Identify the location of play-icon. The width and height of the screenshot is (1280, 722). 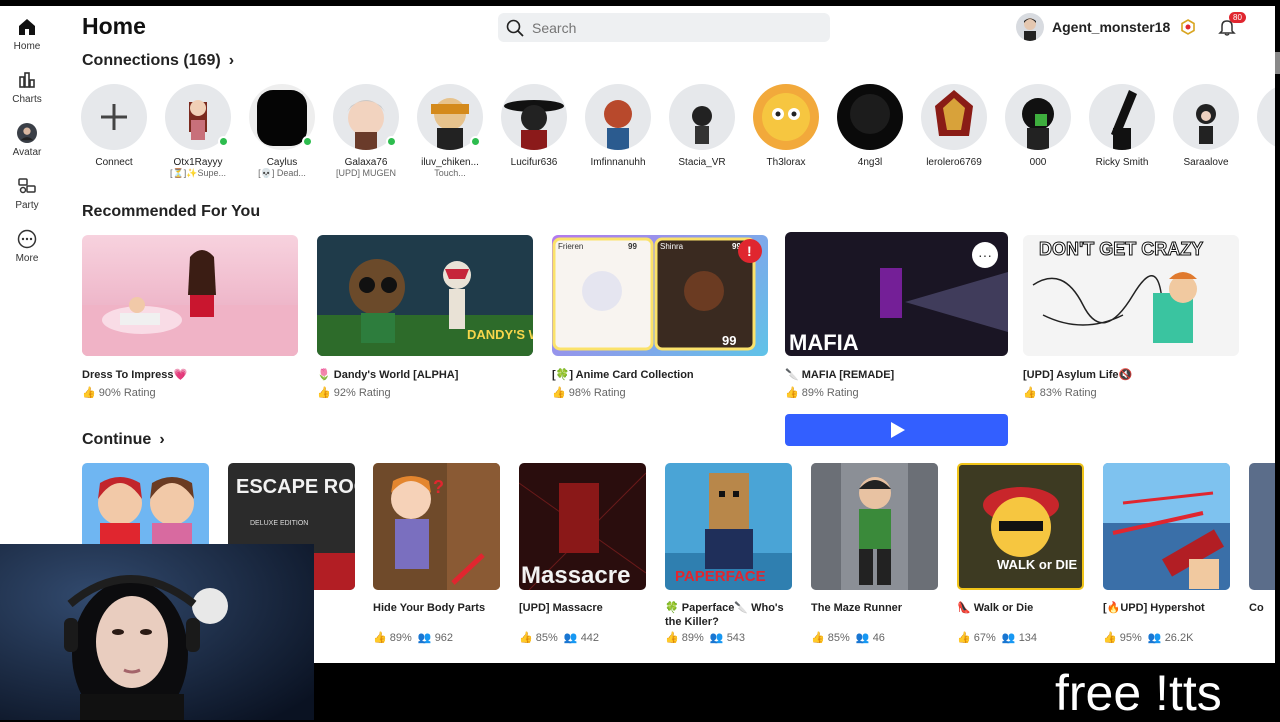
(897, 430).